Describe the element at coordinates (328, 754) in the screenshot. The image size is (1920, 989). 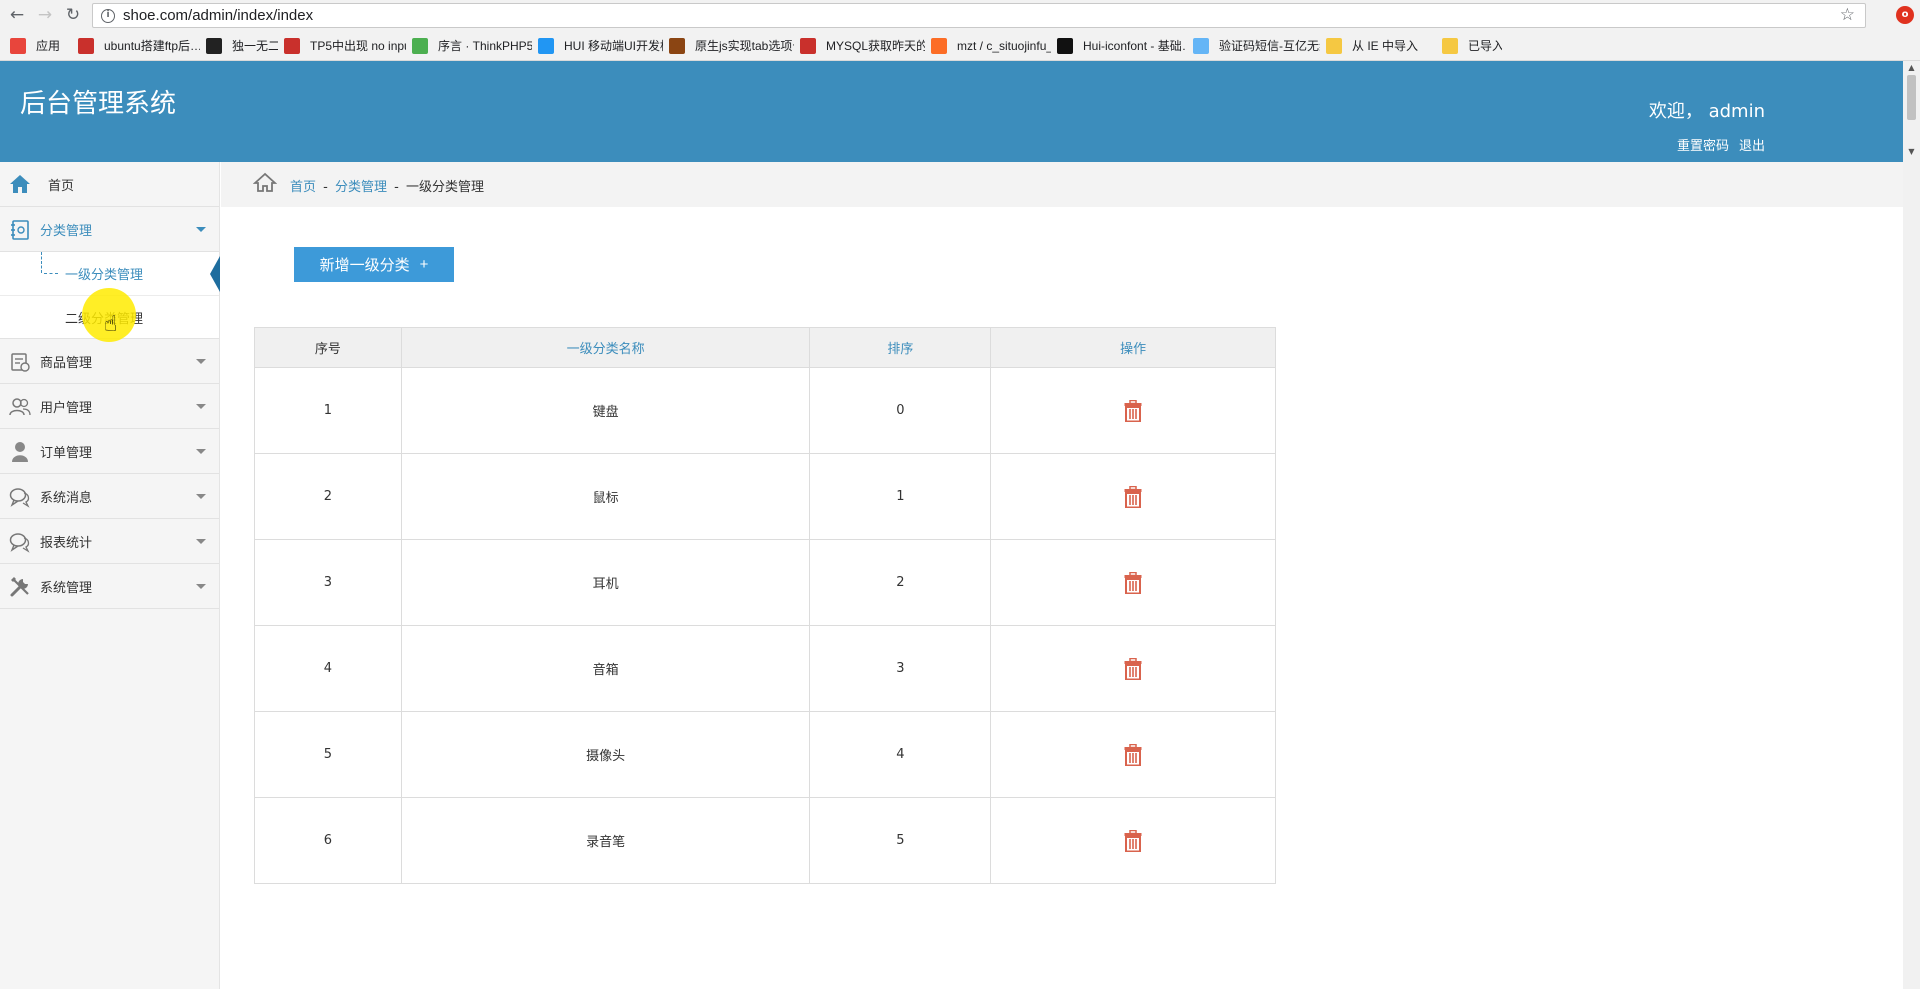
I see `cell-no: 5` at that location.